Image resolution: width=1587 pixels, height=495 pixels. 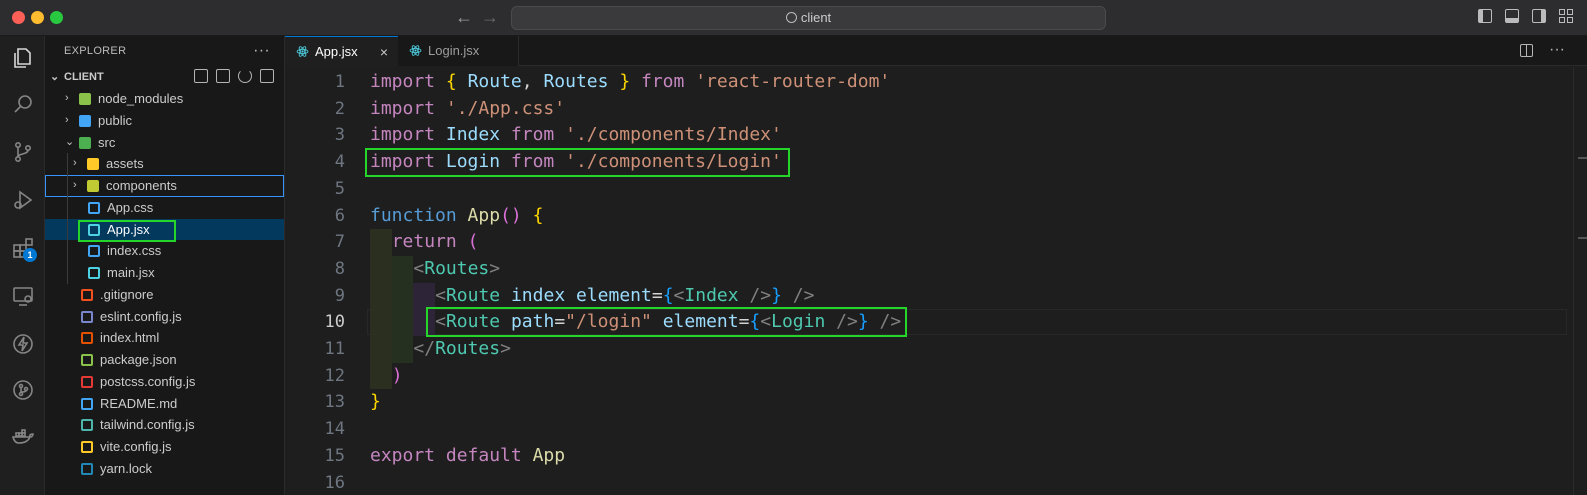 I want to click on toggle-panel-icon, so click(x=1512, y=16).